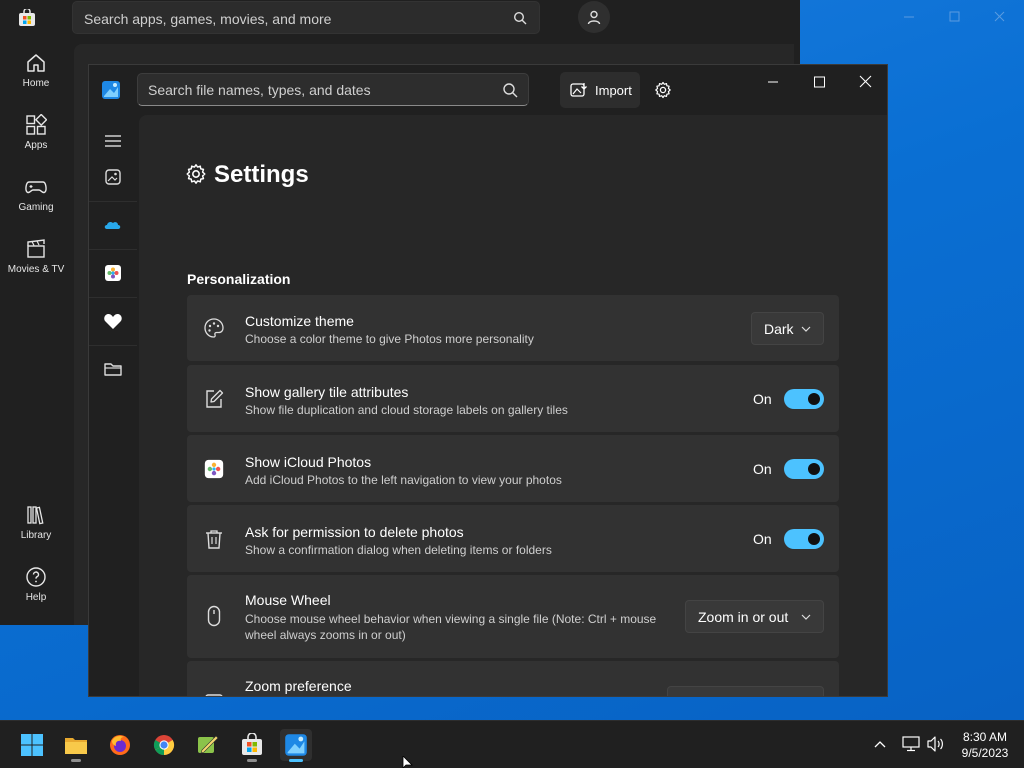 Image resolution: width=1024 pixels, height=768 pixels. What do you see at coordinates (36, 145) in the screenshot?
I see `nav-apps-label: Apps` at bounding box center [36, 145].